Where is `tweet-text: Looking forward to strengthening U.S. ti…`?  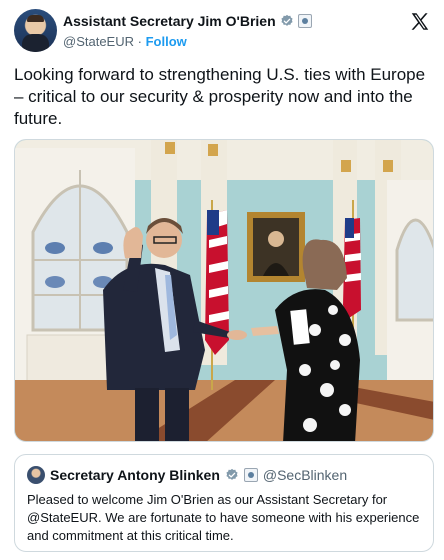
tweet-text: Looking forward to strengthening U.S. ti… is located at coordinates (220, 96).